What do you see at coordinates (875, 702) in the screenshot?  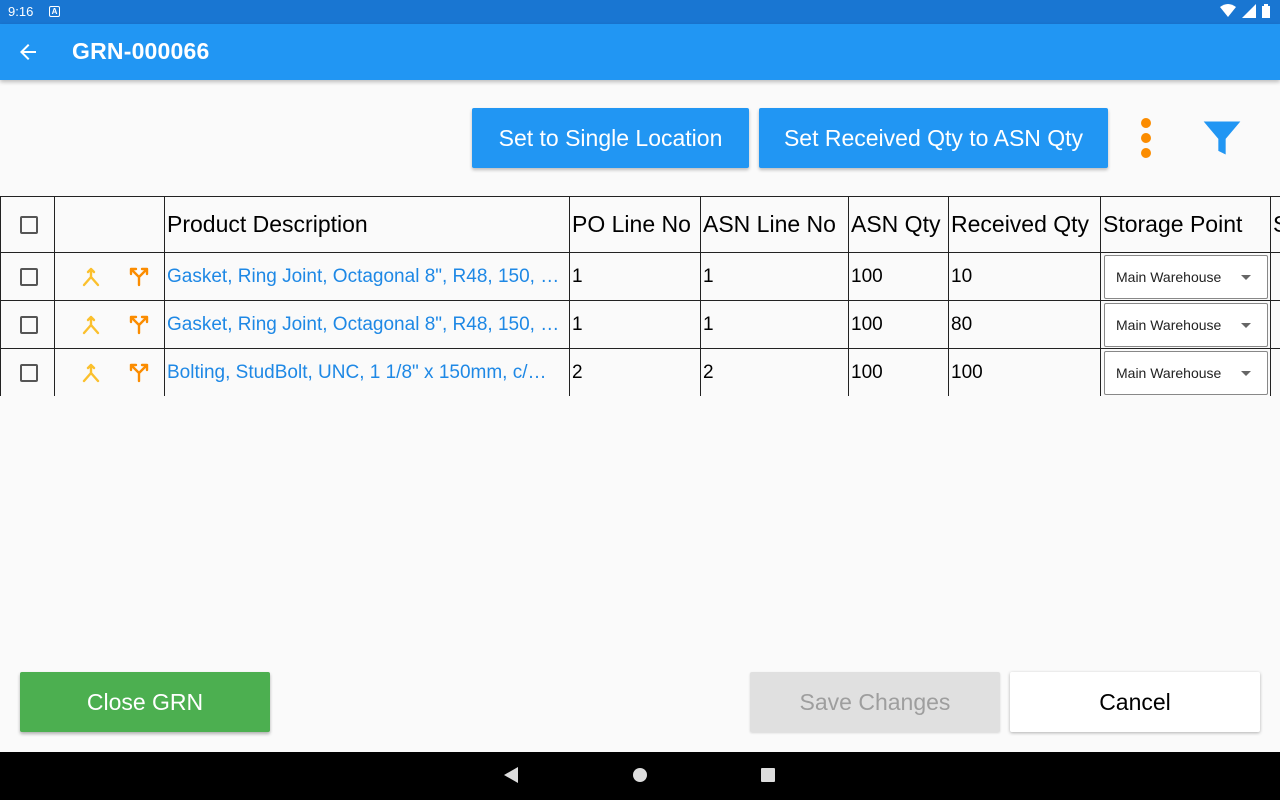 I see `save-changes-button: Save Changes` at bounding box center [875, 702].